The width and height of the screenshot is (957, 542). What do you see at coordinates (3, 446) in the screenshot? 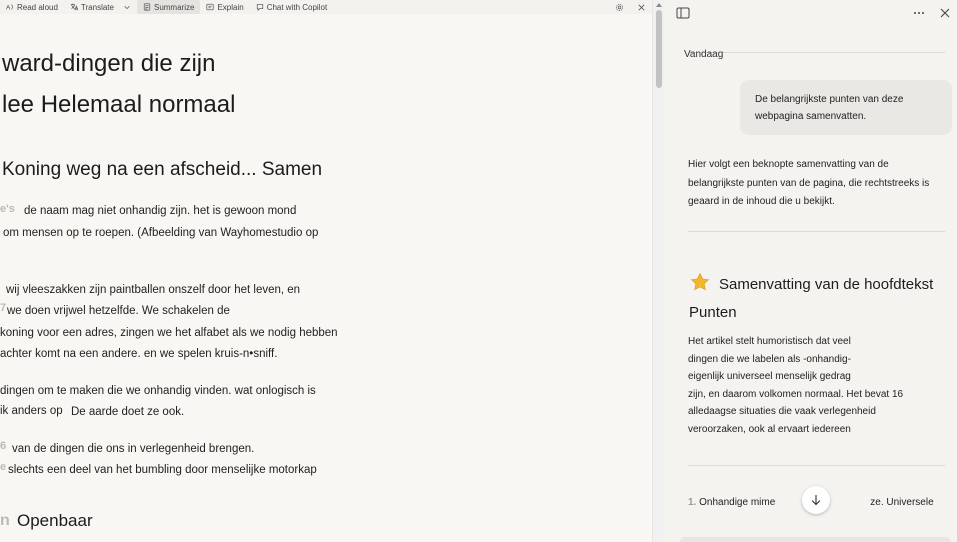
I see `faded-heading-fragment: 6` at bounding box center [3, 446].